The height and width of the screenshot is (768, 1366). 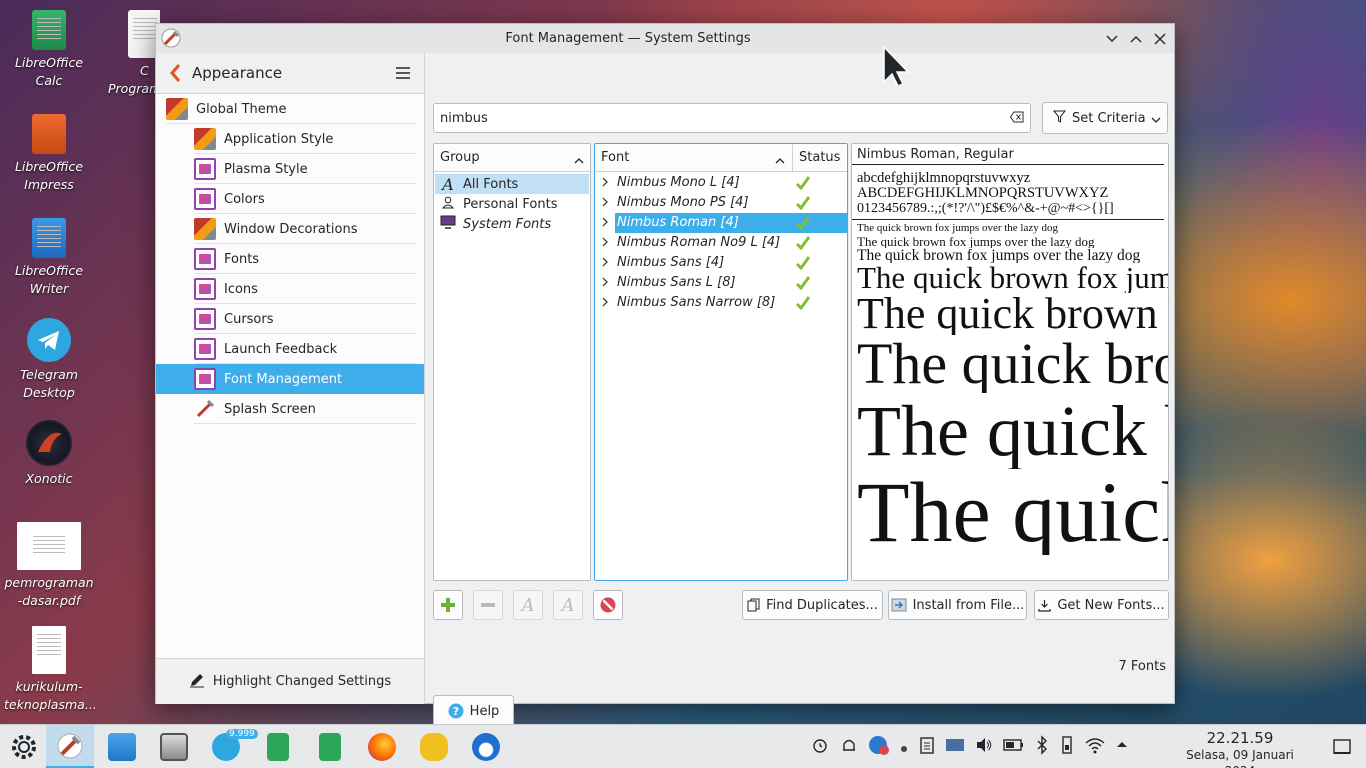 What do you see at coordinates (512, 184) in the screenshot?
I see `group-all-fonts: A All Fonts` at bounding box center [512, 184].